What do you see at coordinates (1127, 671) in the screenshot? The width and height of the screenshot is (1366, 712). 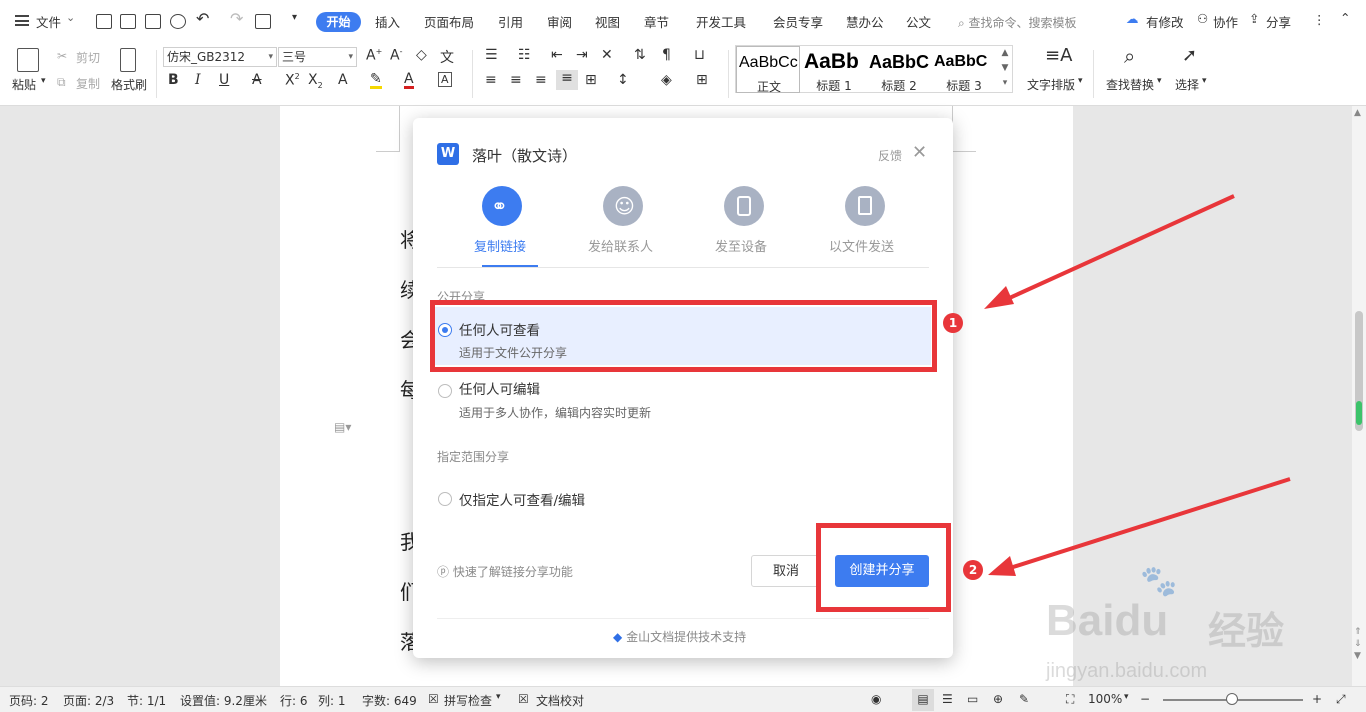 I see `watermark-url: jingyan.baidu.com` at bounding box center [1127, 671].